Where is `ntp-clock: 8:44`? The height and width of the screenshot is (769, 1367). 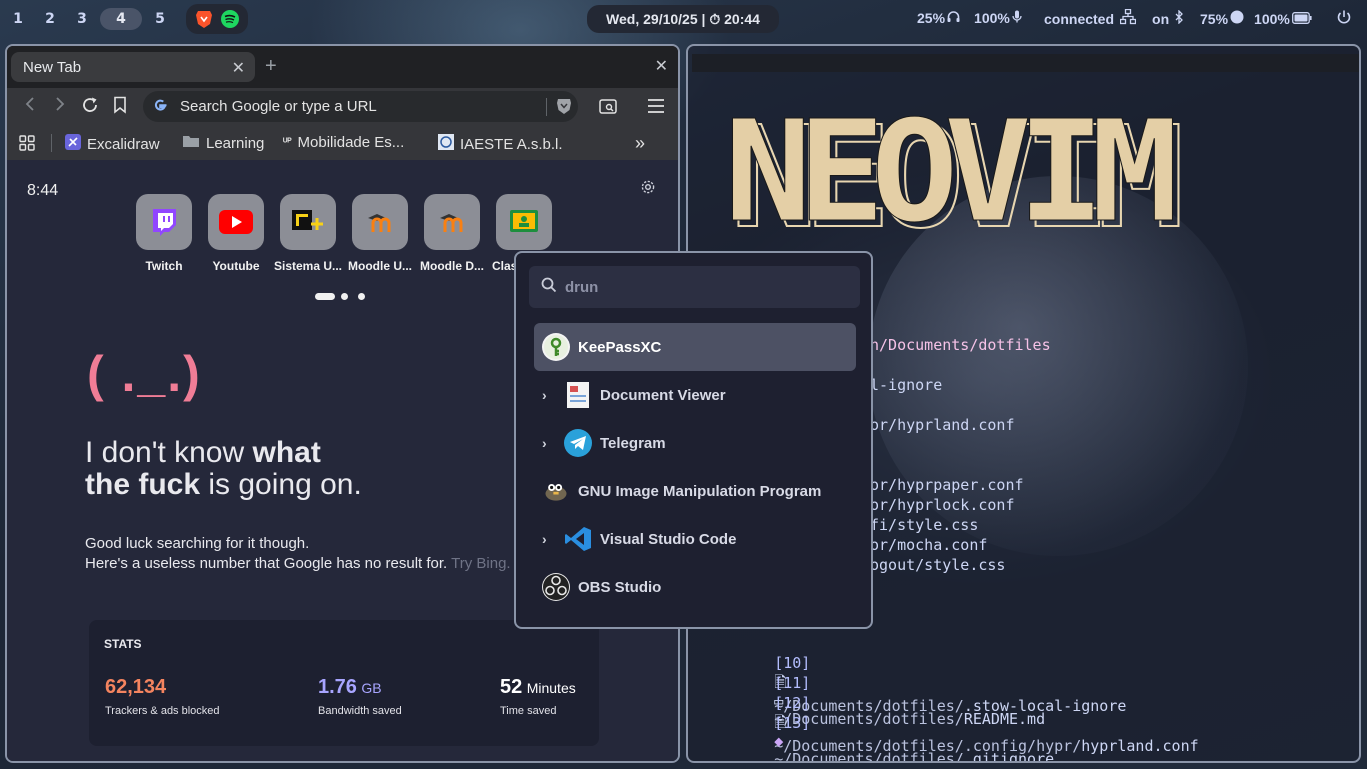 ntp-clock: 8:44 is located at coordinates (43, 190).